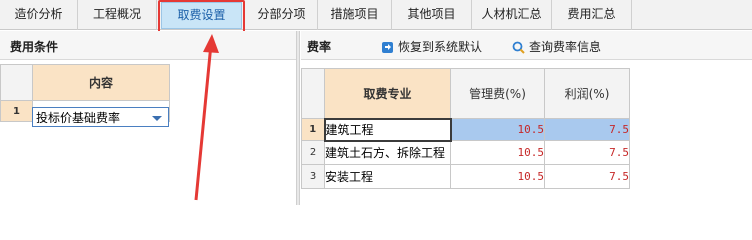 This screenshot has height=240, width=752. I want to click on table-row: 2 建筑土石方、拆除工程 10.5 7.5, so click(465, 152).